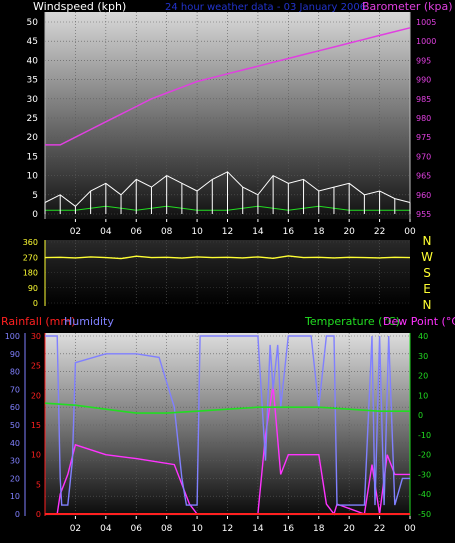  I want to click on rain-hum-temp-x-tick-label: 10, so click(197, 529).